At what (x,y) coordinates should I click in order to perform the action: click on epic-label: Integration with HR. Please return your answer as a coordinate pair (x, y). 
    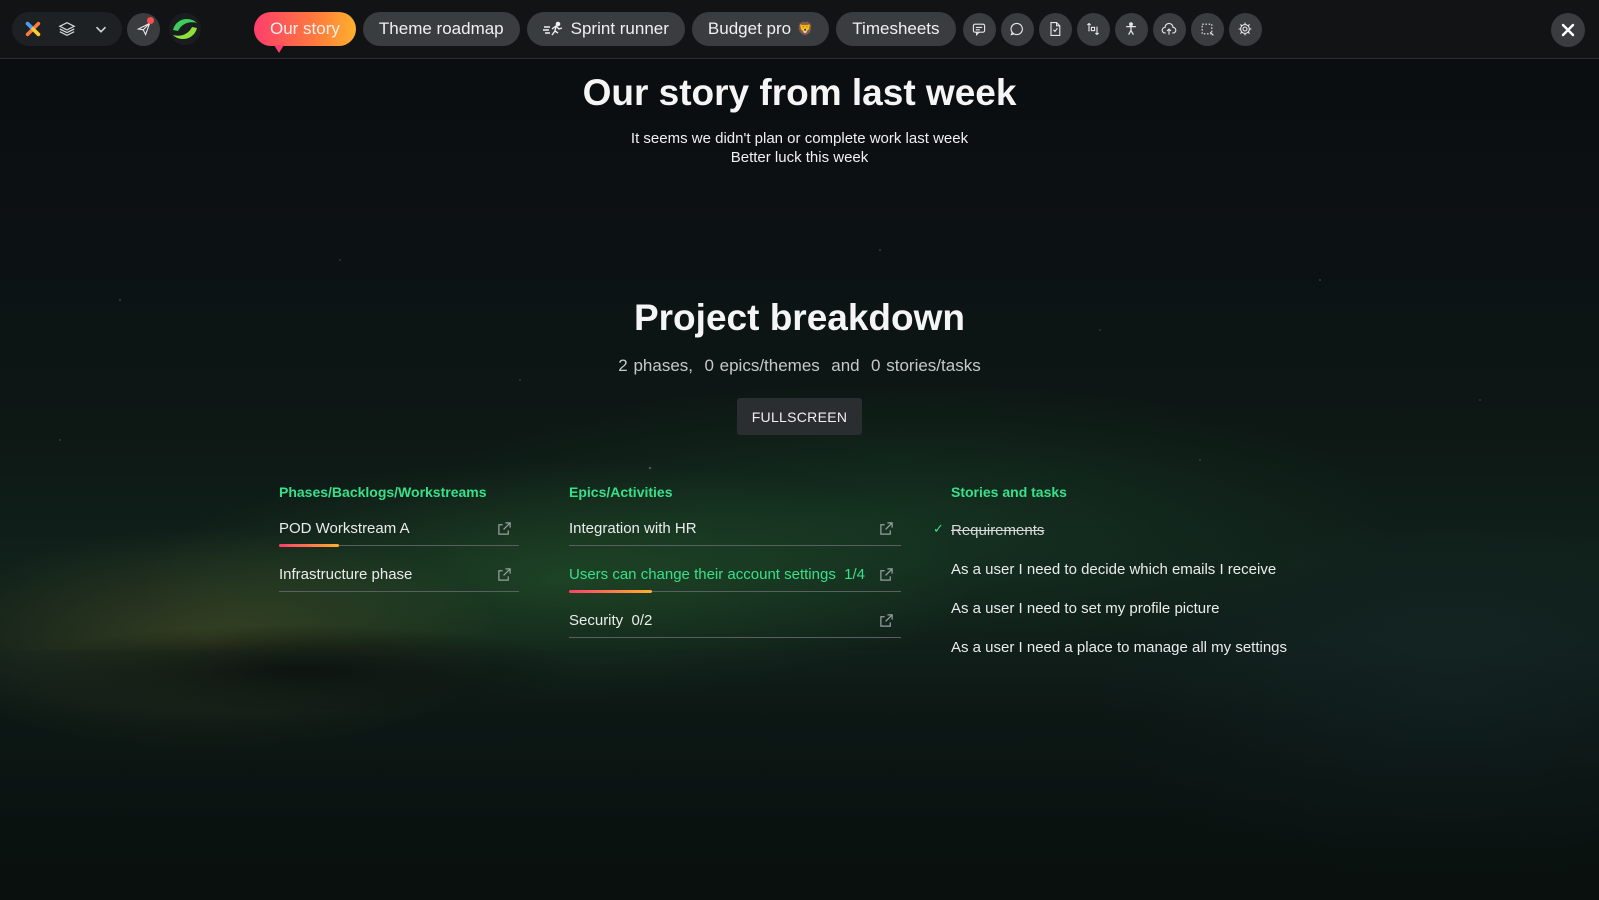
    Looking at the image, I should click on (633, 528).